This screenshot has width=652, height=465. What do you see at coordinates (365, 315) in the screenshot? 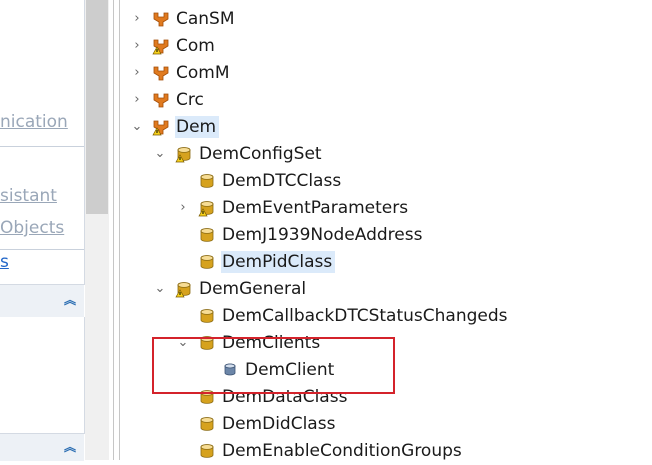
I see `tree-item-label: DemCallbackDTCStatusChangeds` at bounding box center [365, 315].